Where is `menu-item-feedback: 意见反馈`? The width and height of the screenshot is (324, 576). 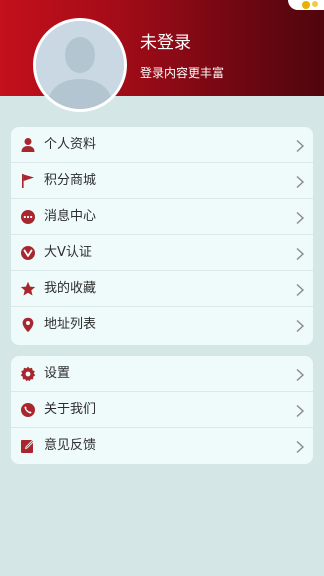 menu-item-feedback: 意见反馈 is located at coordinates (162, 446).